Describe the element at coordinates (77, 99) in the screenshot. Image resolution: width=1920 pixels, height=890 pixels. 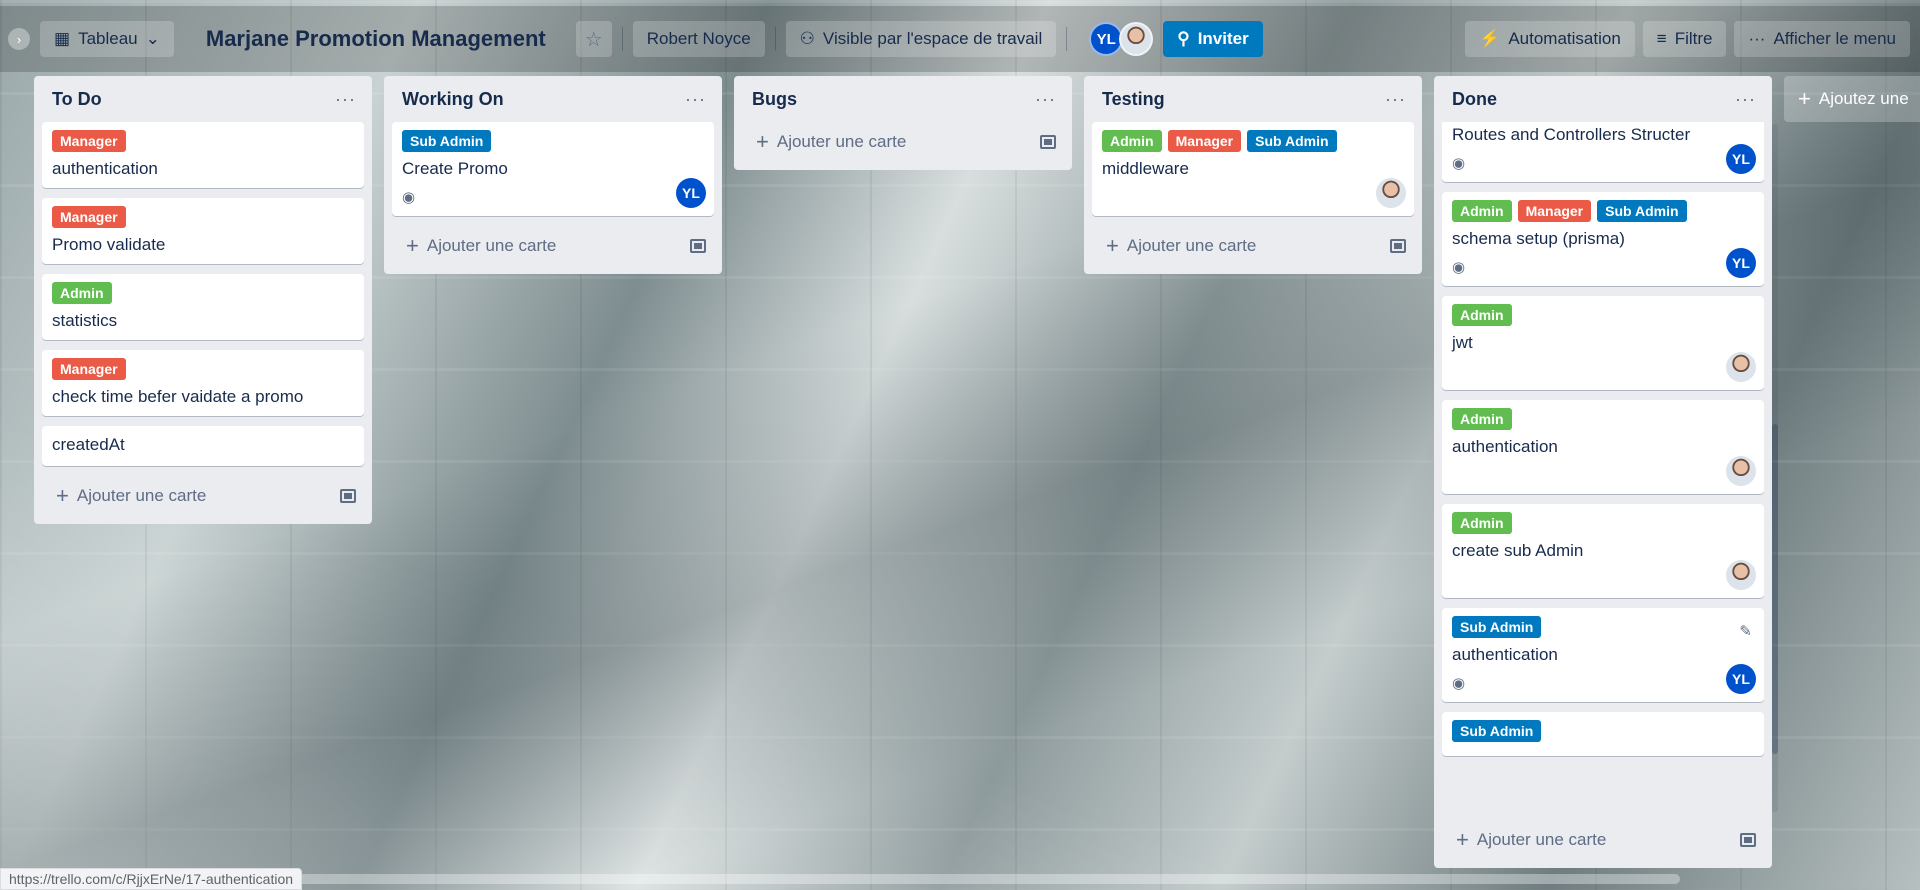
I see `list-title: To Do` at that location.